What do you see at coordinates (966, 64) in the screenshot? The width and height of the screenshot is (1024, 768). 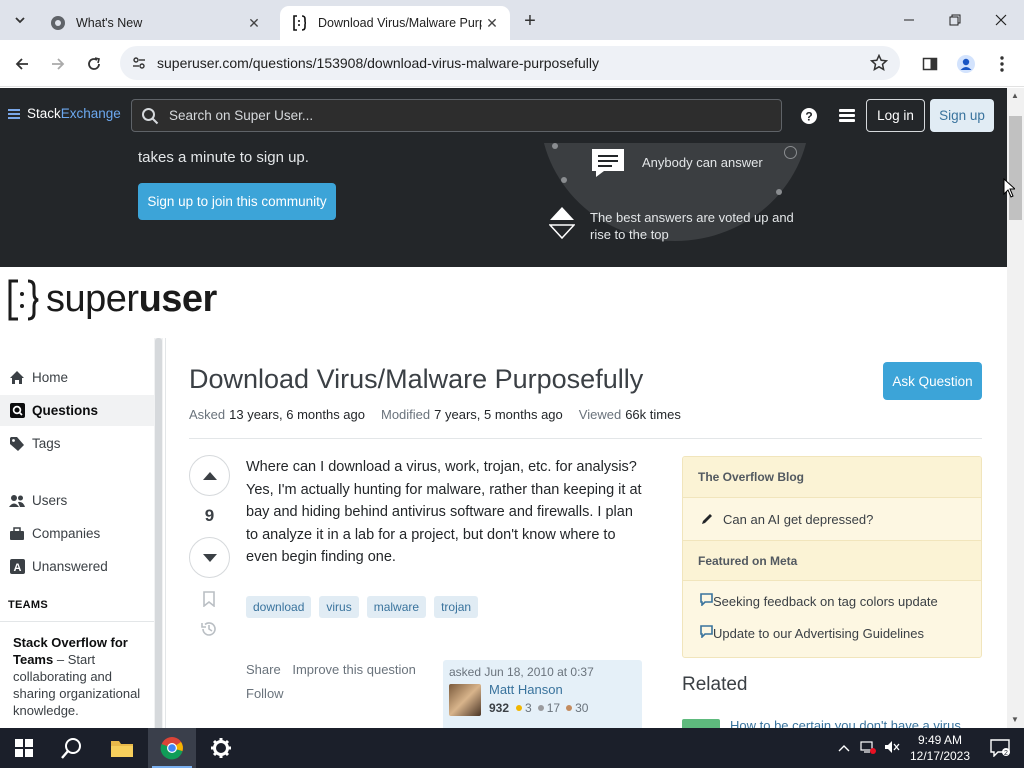 I see `profile-button` at bounding box center [966, 64].